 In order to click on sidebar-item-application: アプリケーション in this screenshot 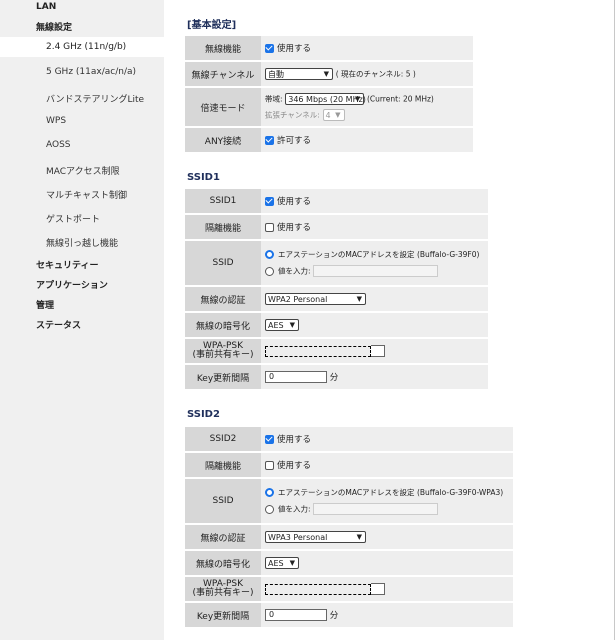, I will do `click(72, 284)`.